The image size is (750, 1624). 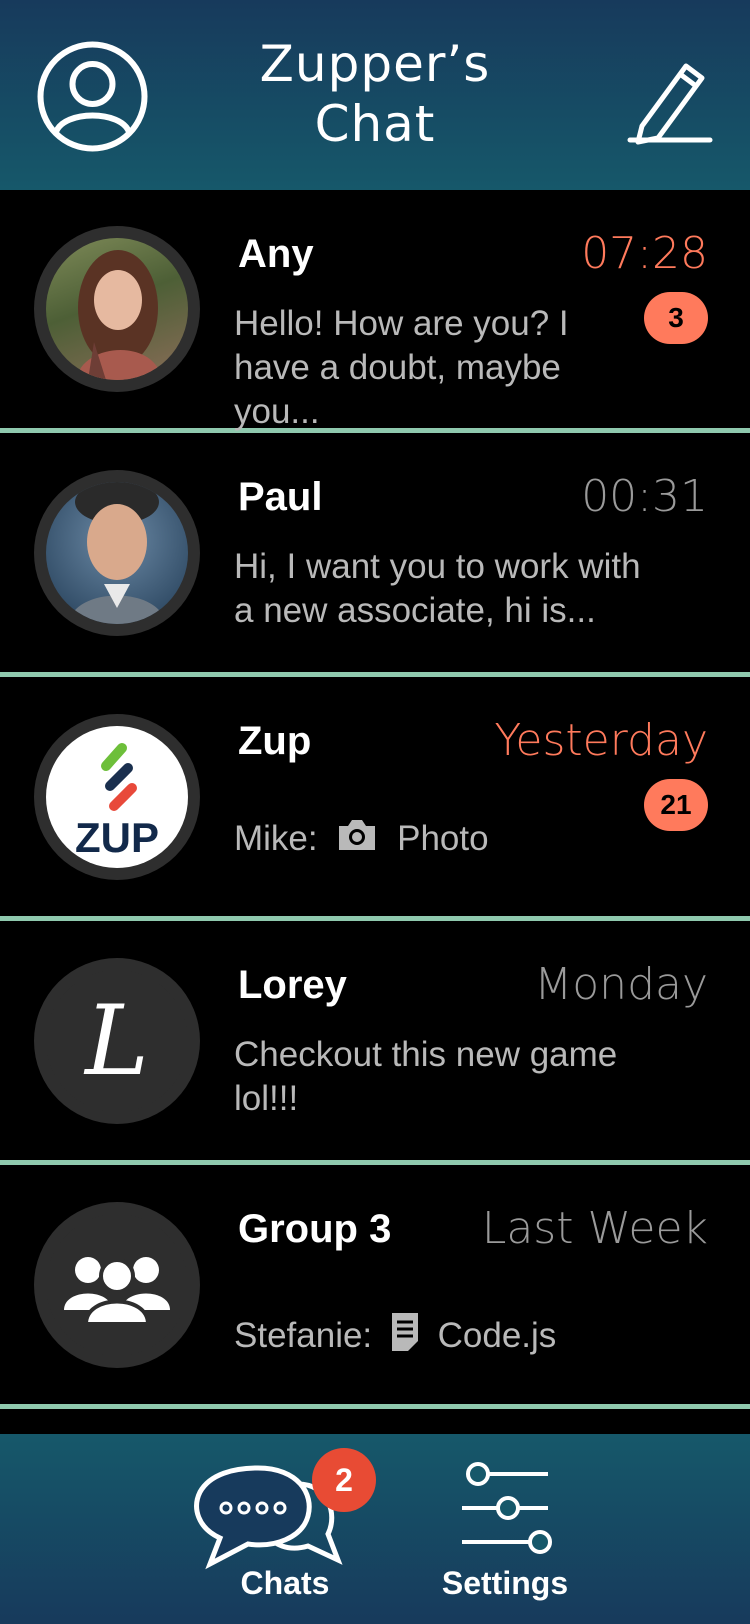 What do you see at coordinates (266, 1098) in the screenshot?
I see `chat-preview-line2: lol!!!` at bounding box center [266, 1098].